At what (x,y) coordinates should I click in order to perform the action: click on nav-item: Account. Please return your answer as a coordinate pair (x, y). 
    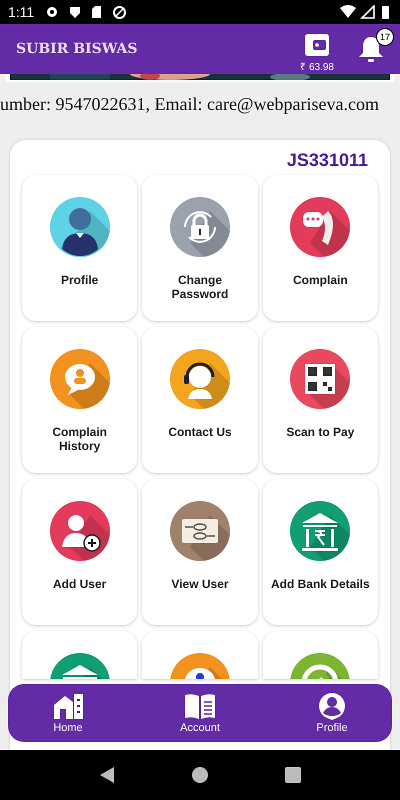
    Looking at the image, I should click on (200, 713).